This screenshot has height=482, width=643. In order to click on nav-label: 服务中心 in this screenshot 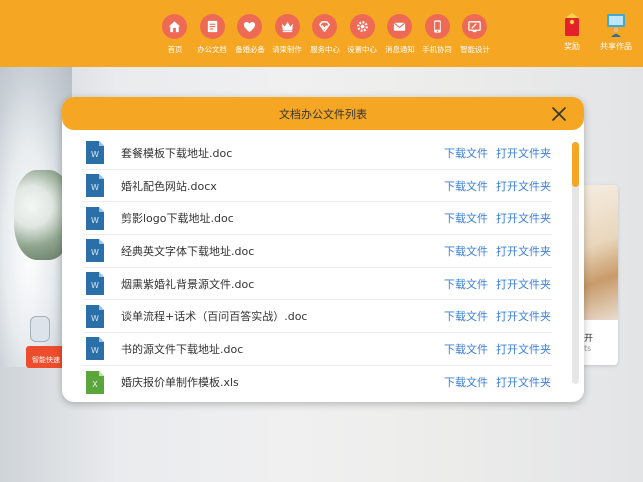, I will do `click(325, 49)`.